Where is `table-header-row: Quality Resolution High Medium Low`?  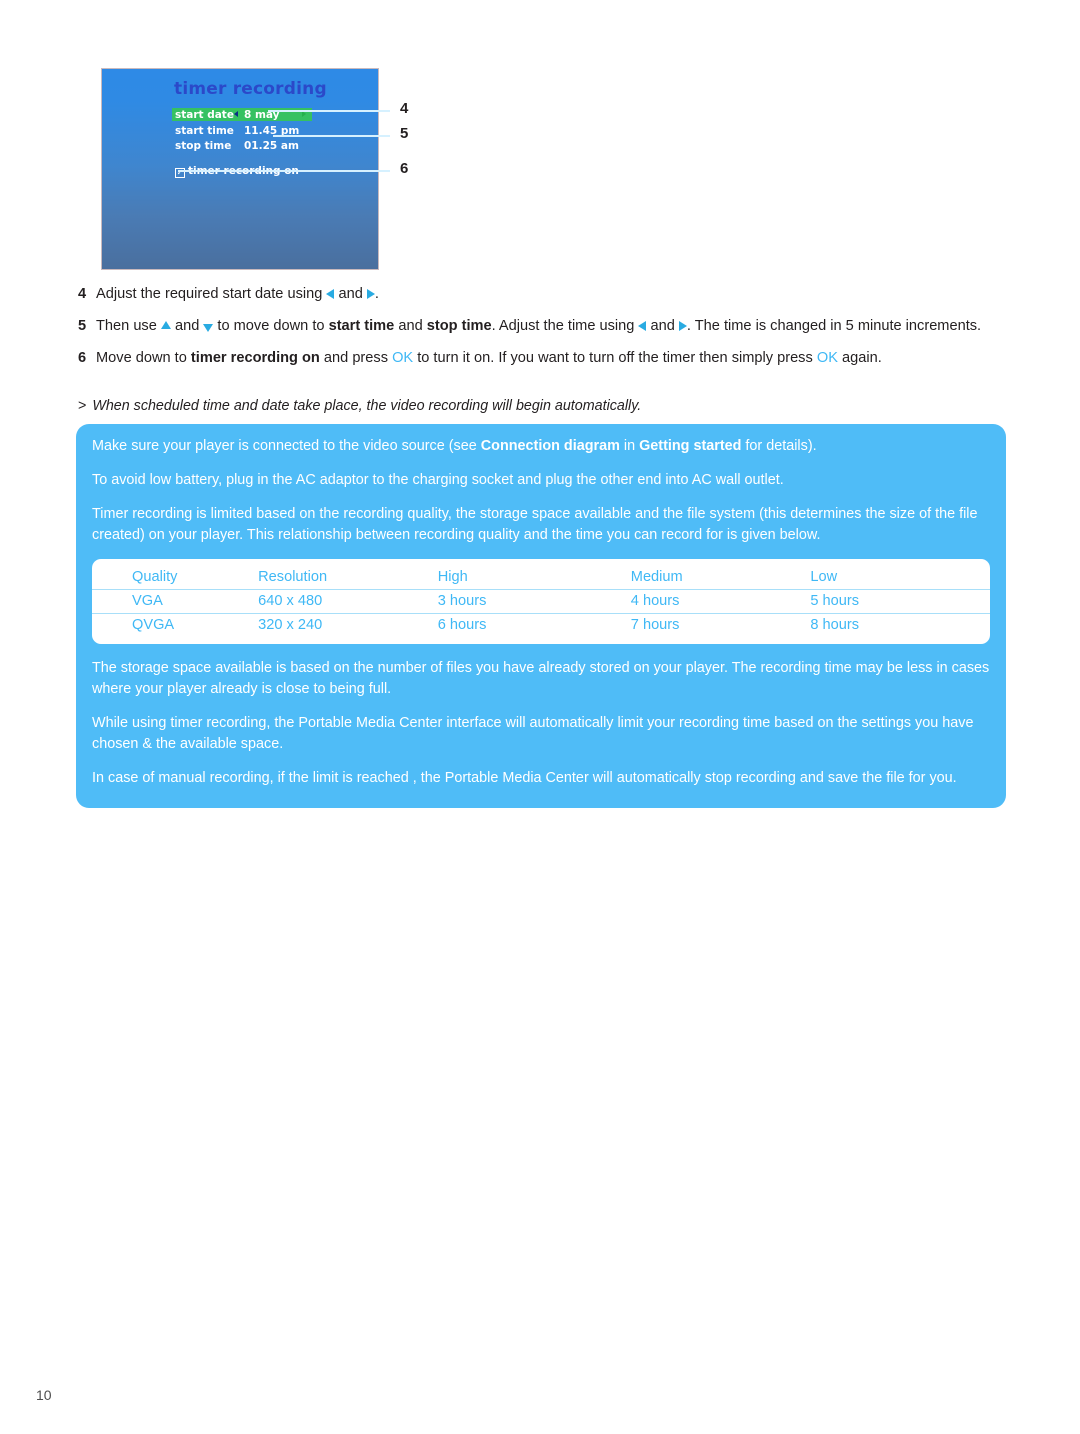 table-header-row: Quality Resolution High Medium Low is located at coordinates (541, 578).